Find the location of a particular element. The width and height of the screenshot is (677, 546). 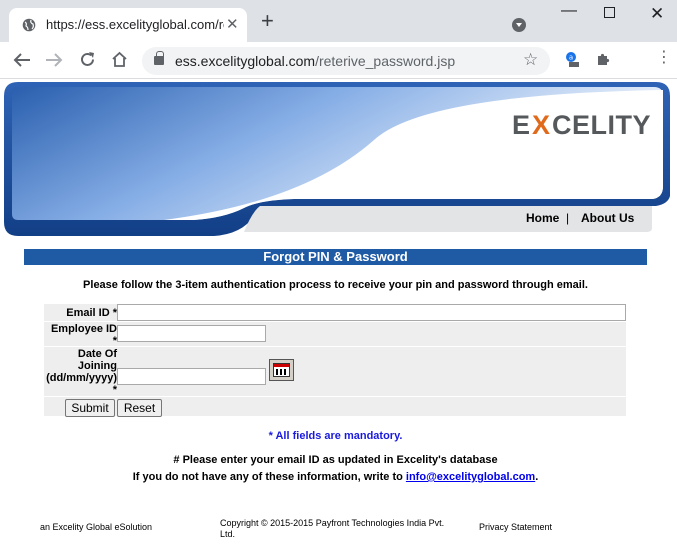

svg-text: E is located at coordinates (521, 125).